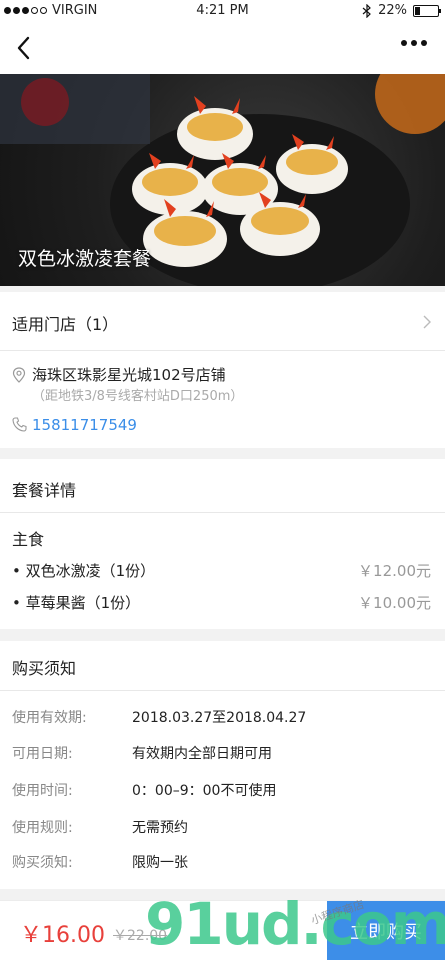 The height and width of the screenshot is (960, 445). What do you see at coordinates (427, 10) in the screenshot?
I see `battery-icon` at bounding box center [427, 10].